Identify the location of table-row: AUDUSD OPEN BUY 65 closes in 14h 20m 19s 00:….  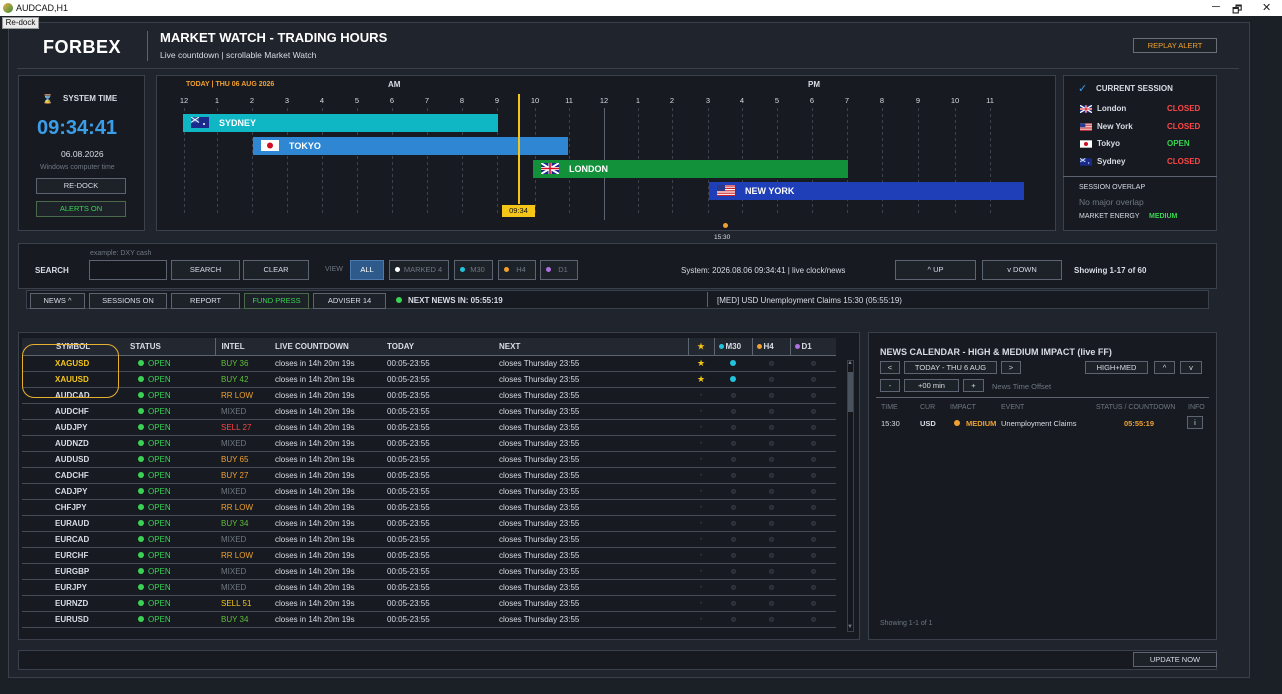
(429, 459).